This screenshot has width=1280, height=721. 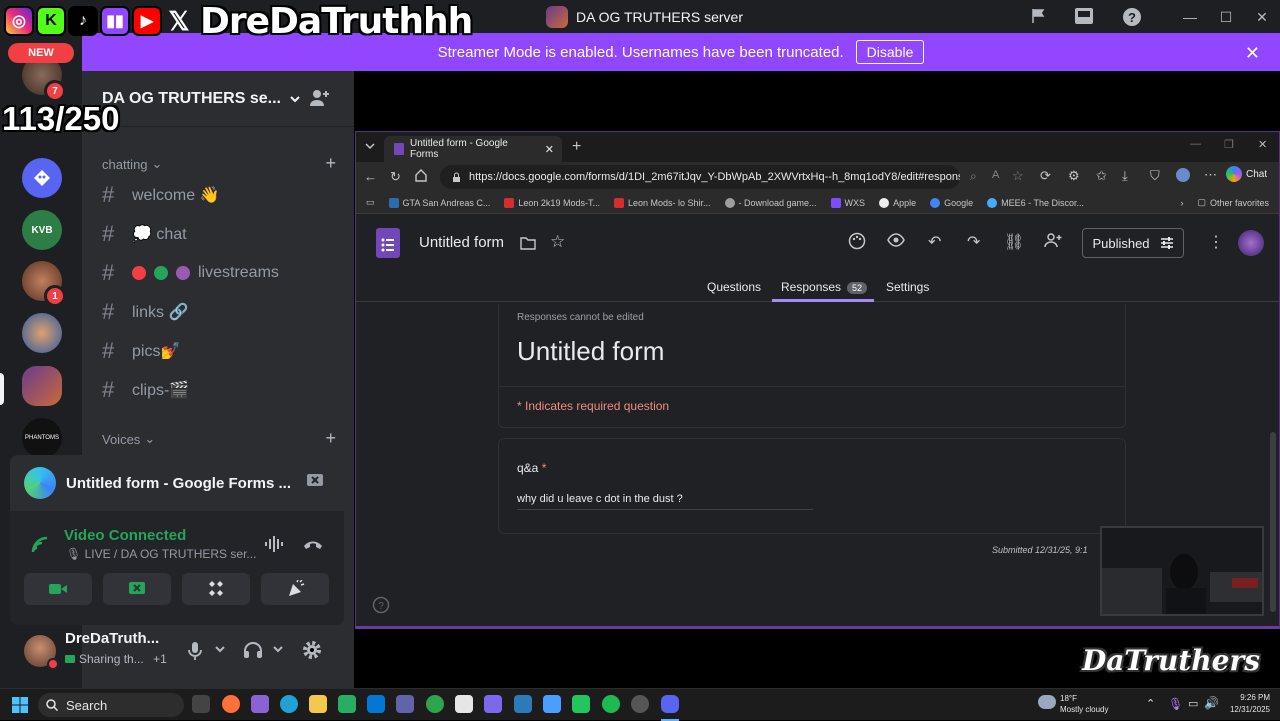 I want to click on folder-icon, so click(x=528, y=243).